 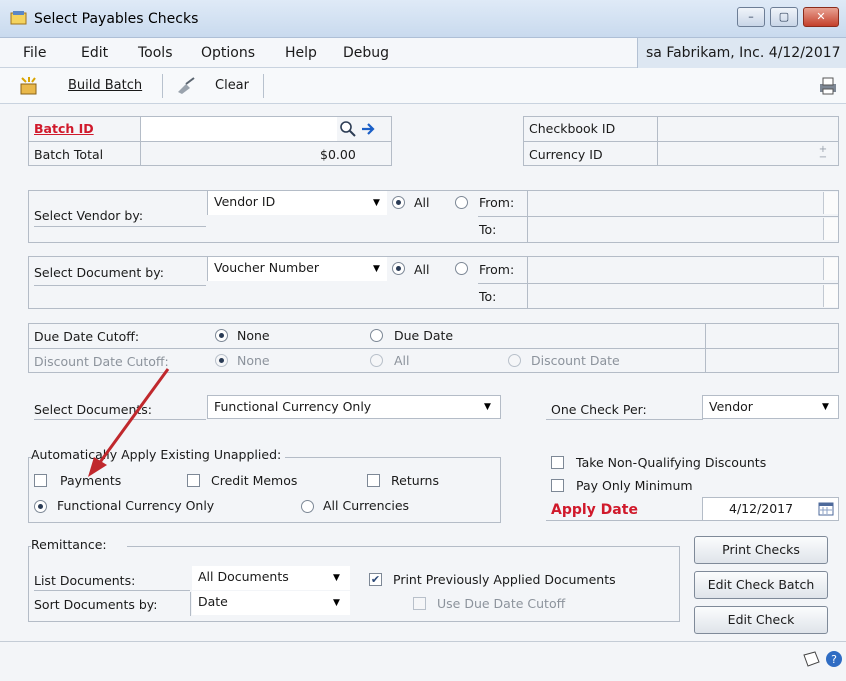 What do you see at coordinates (187, 86) in the screenshot?
I see `clear-icon` at bounding box center [187, 86].